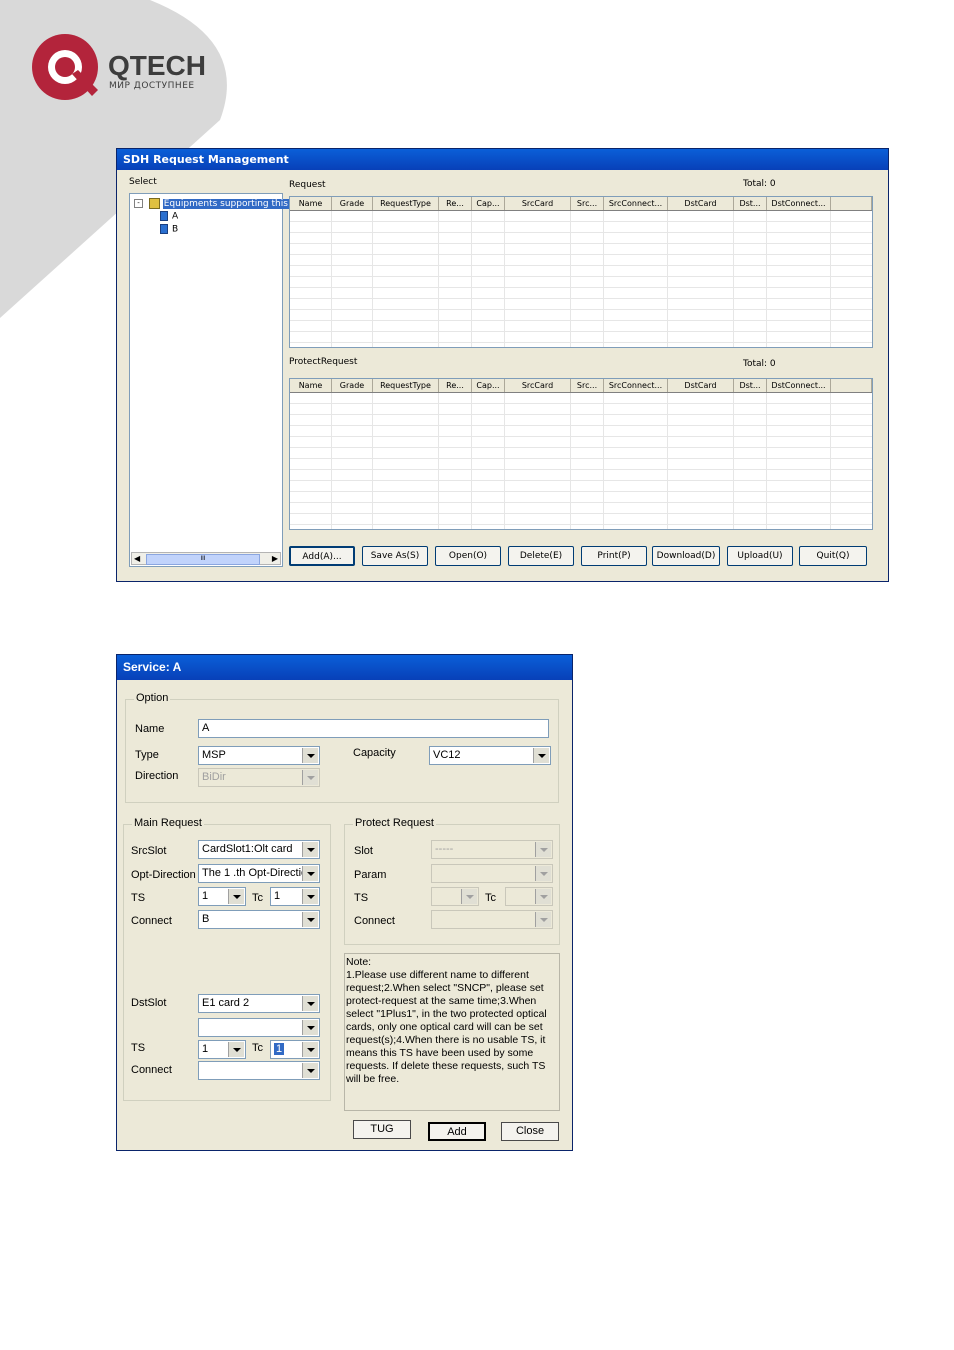 The image size is (954, 1350). I want to click on delete-button: Delete(E), so click(541, 556).